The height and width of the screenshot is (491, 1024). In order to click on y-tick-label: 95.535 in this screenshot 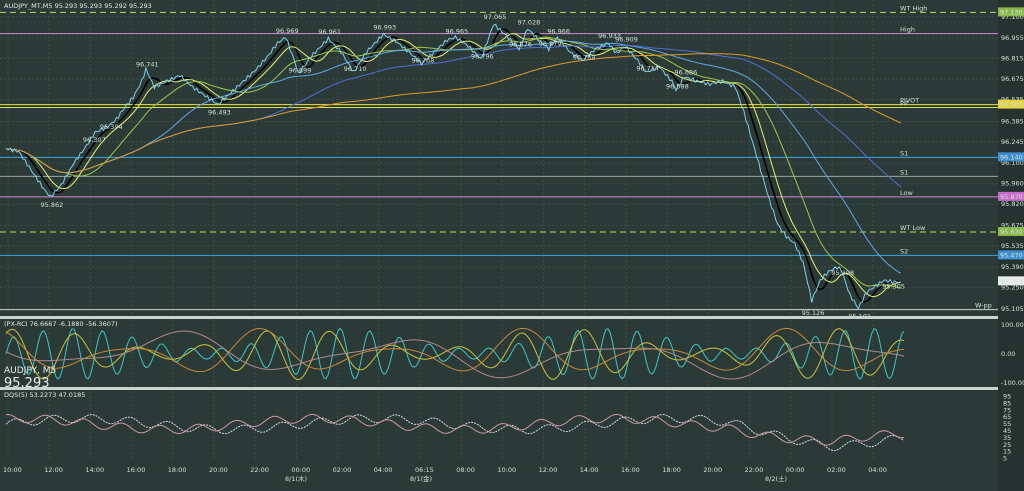, I will do `click(1012, 246)`.